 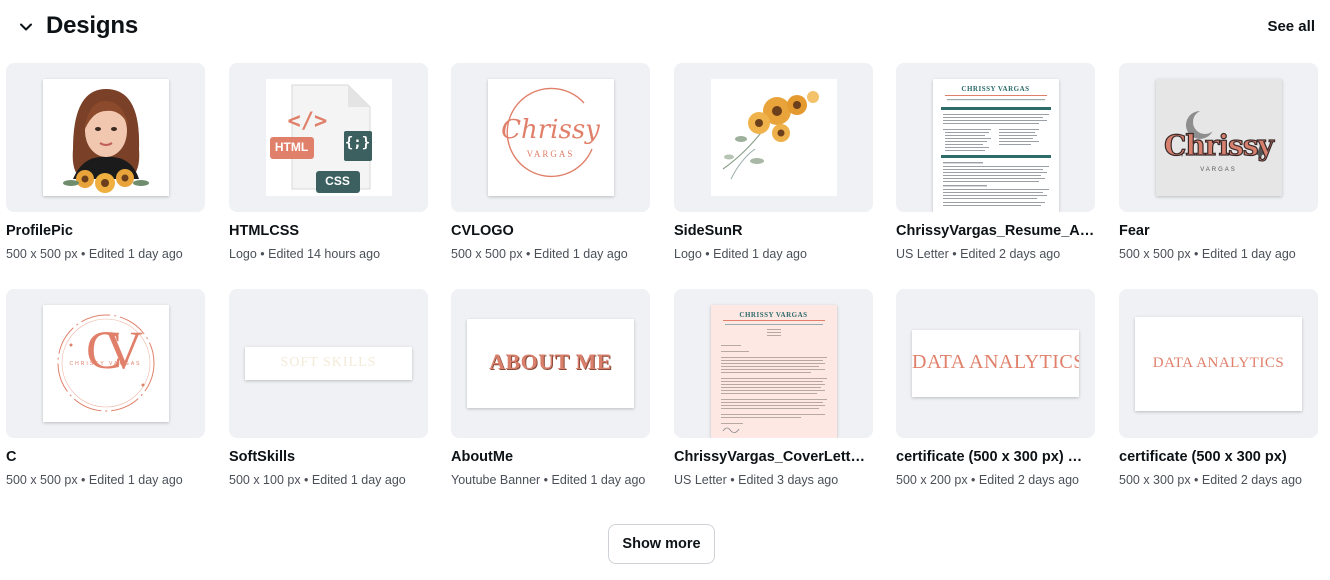 What do you see at coordinates (114, 350) in the screenshot?
I see `monogram-letters: CV` at bounding box center [114, 350].